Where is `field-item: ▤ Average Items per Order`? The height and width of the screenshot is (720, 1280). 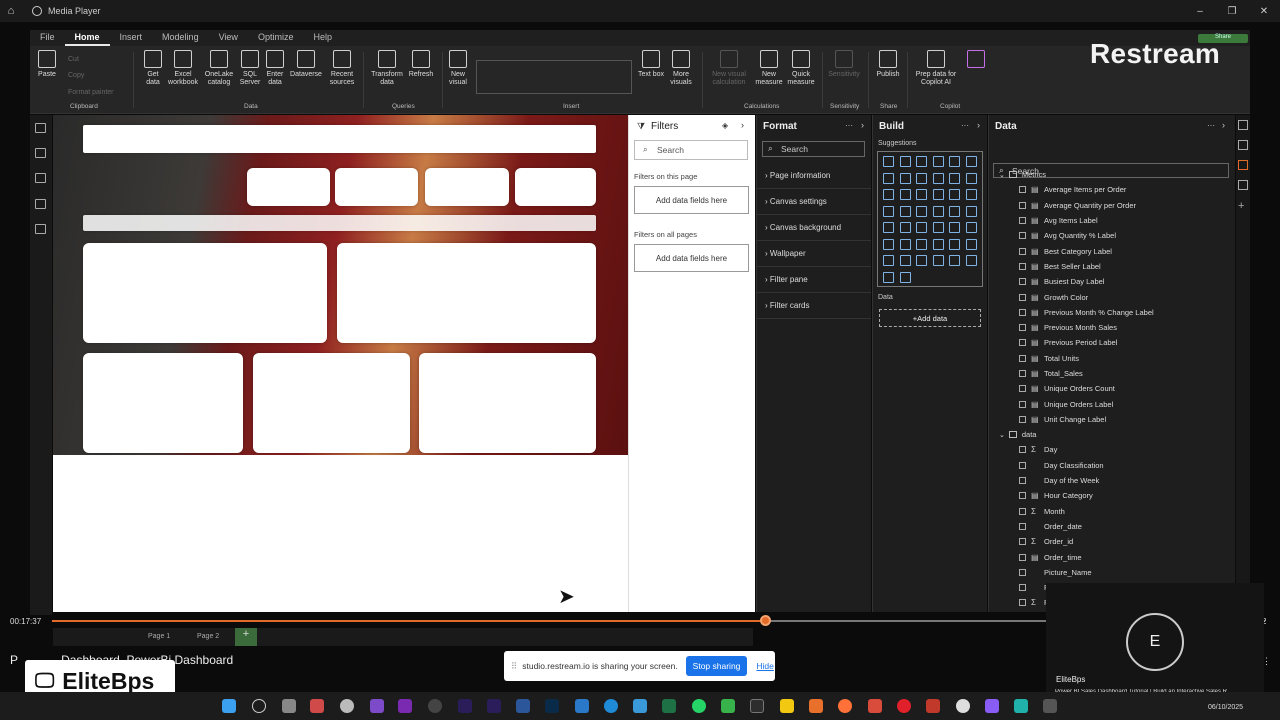 field-item: ▤ Average Items per Order is located at coordinates (1109, 189).